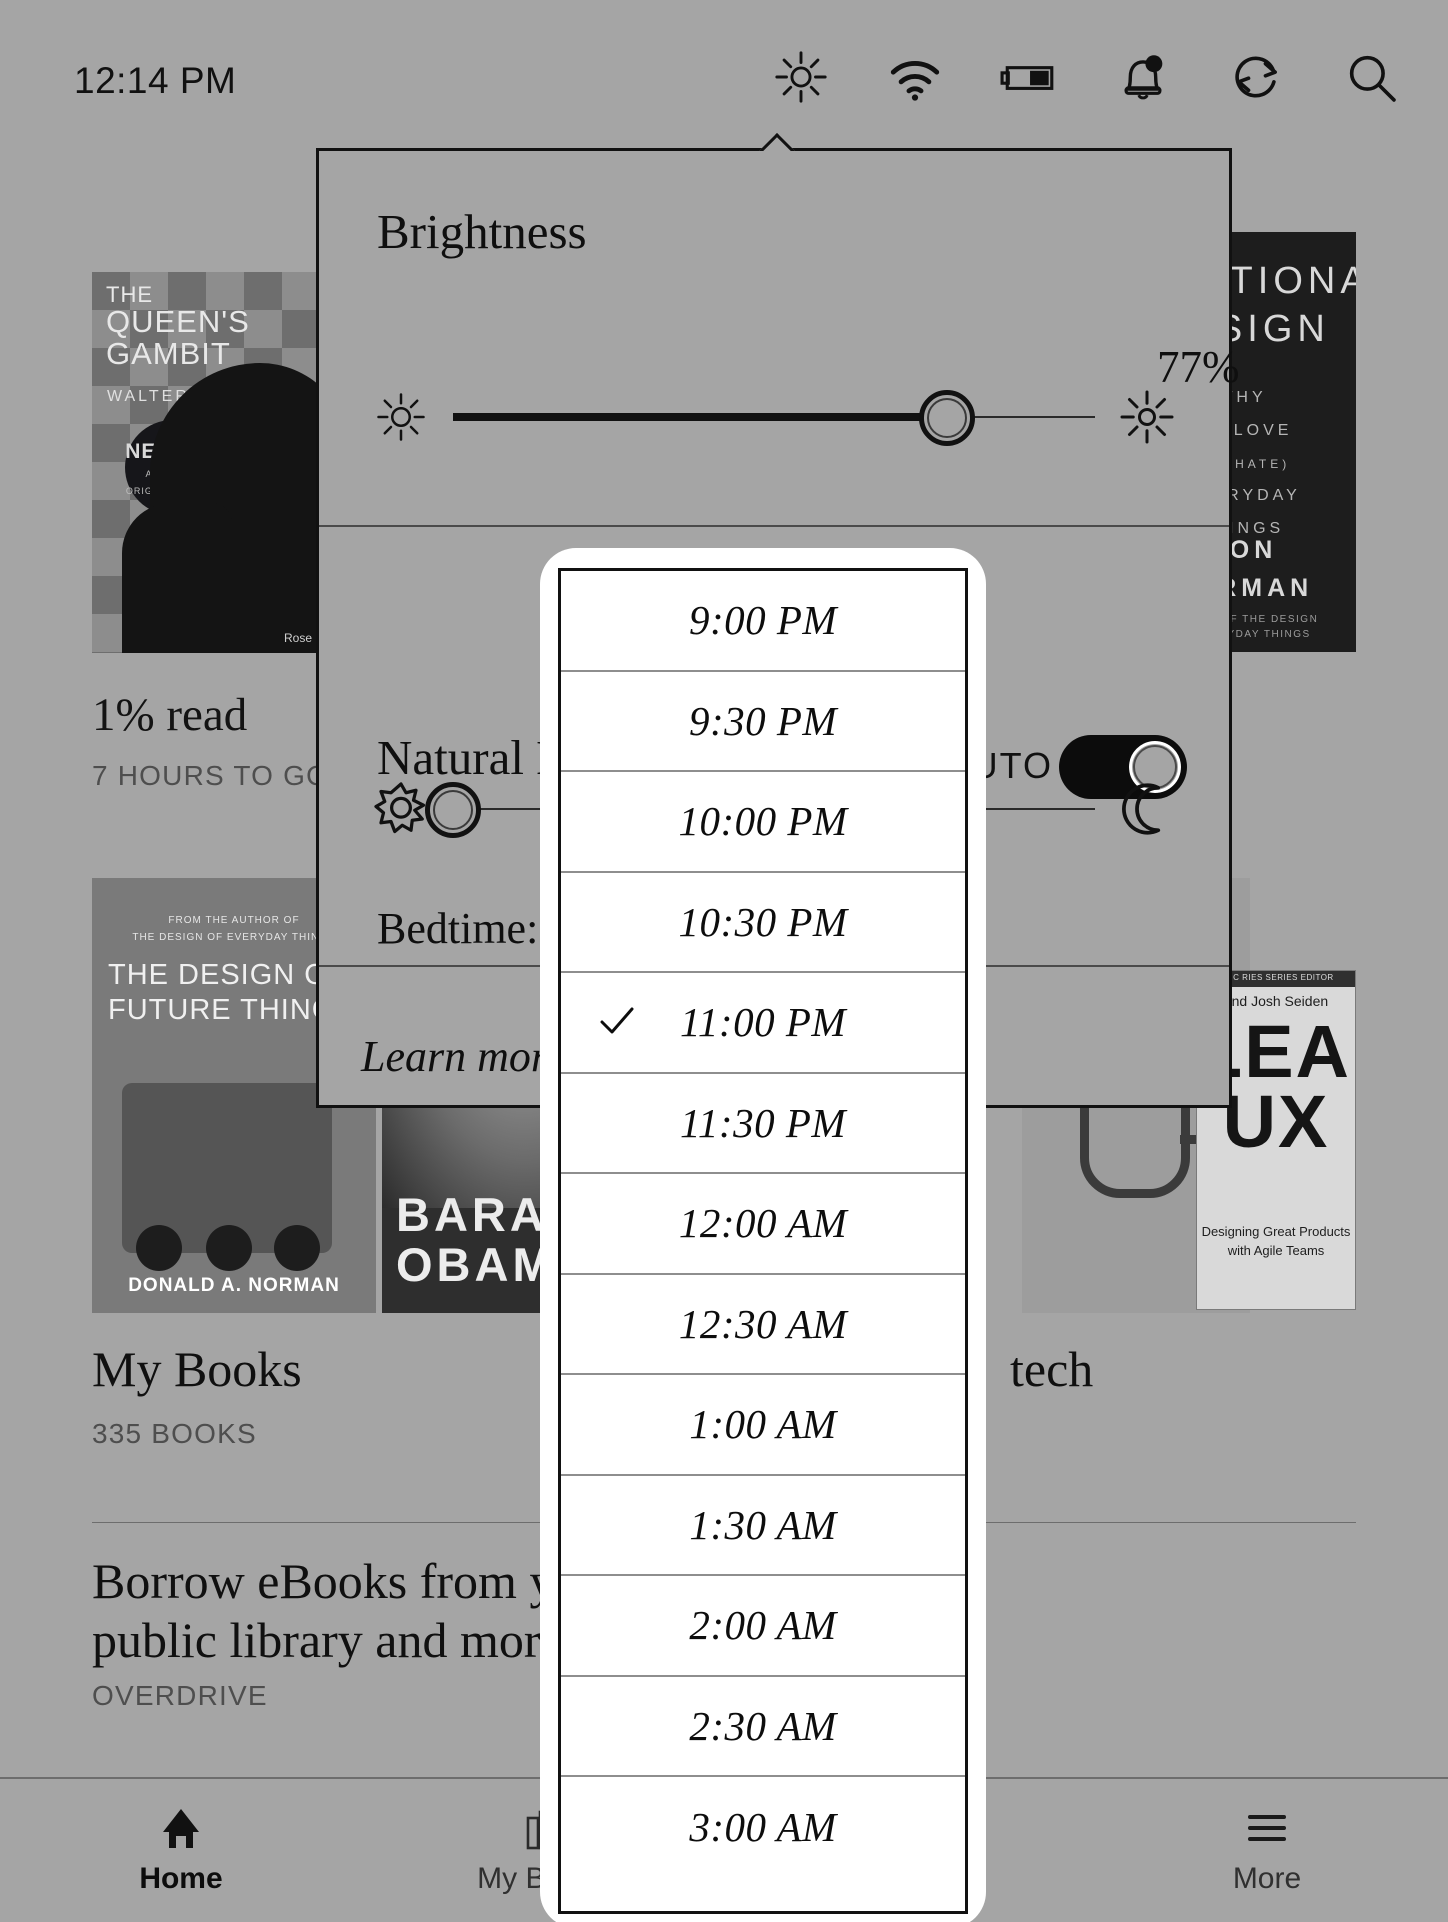  Describe the element at coordinates (178, 322) in the screenshot. I see `cover-title-line2: QUEEN'S` at that location.